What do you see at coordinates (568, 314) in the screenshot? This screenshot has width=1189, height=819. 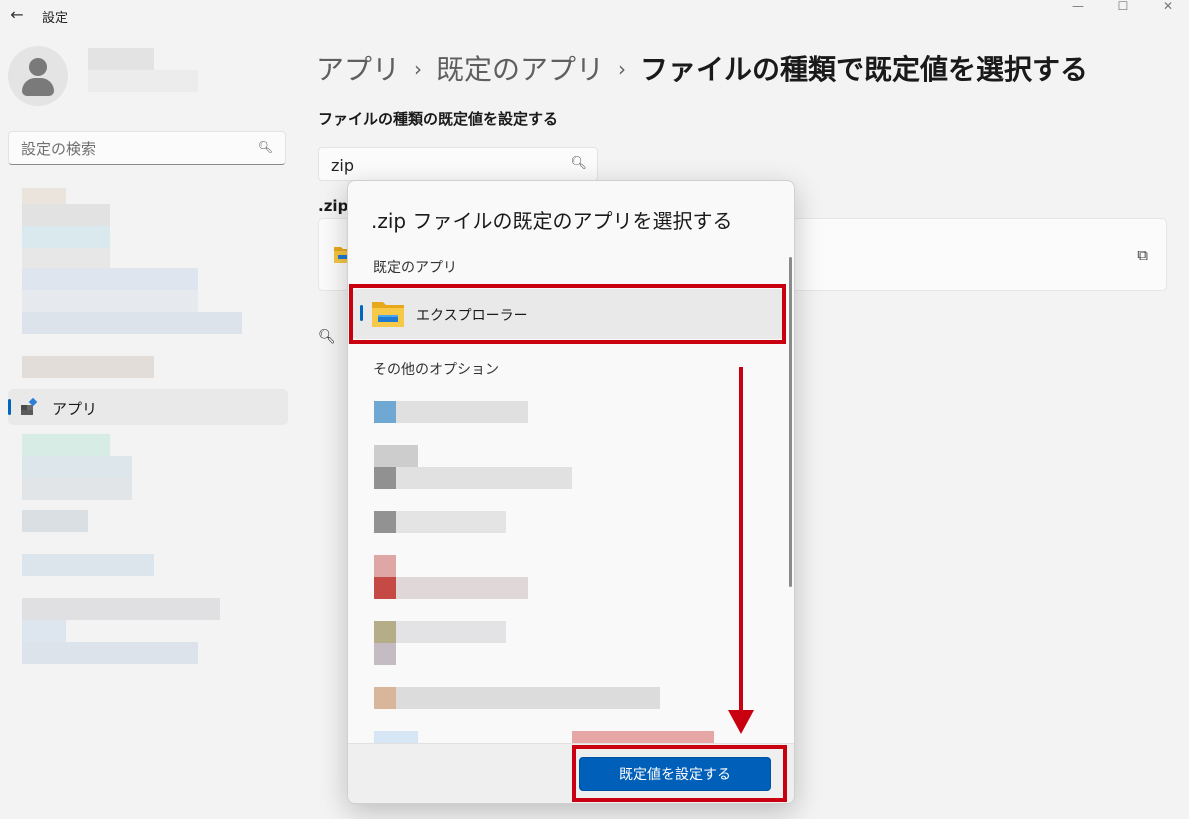 I see `app-option-explorer: エクスプローラー` at bounding box center [568, 314].